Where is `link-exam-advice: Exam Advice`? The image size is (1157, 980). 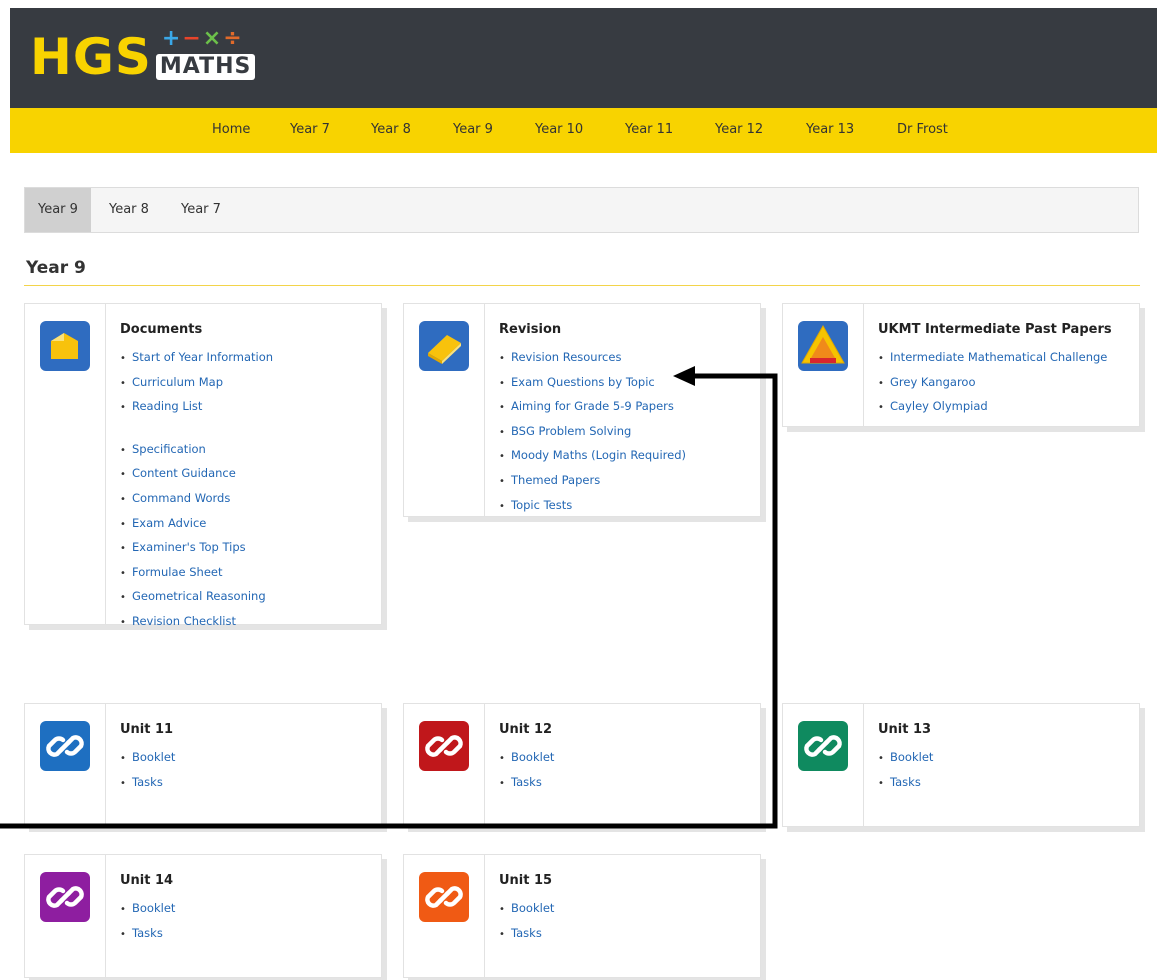
link-exam-advice: Exam Advice is located at coordinates (196, 524).